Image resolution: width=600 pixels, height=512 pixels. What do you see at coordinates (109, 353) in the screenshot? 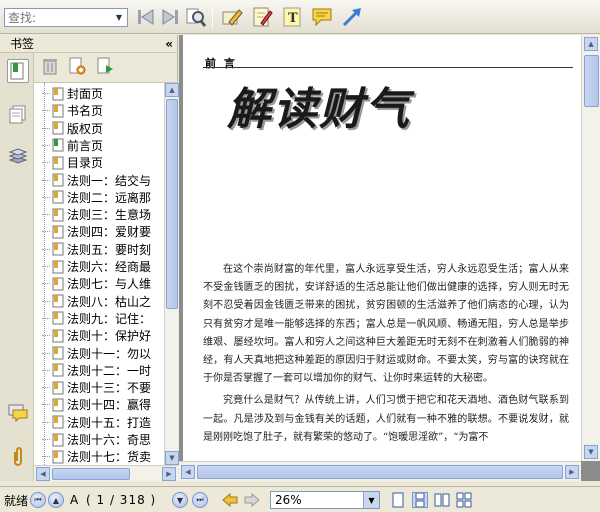
I see `bookmark-label: 法则十一：勿以` at bounding box center [109, 353].